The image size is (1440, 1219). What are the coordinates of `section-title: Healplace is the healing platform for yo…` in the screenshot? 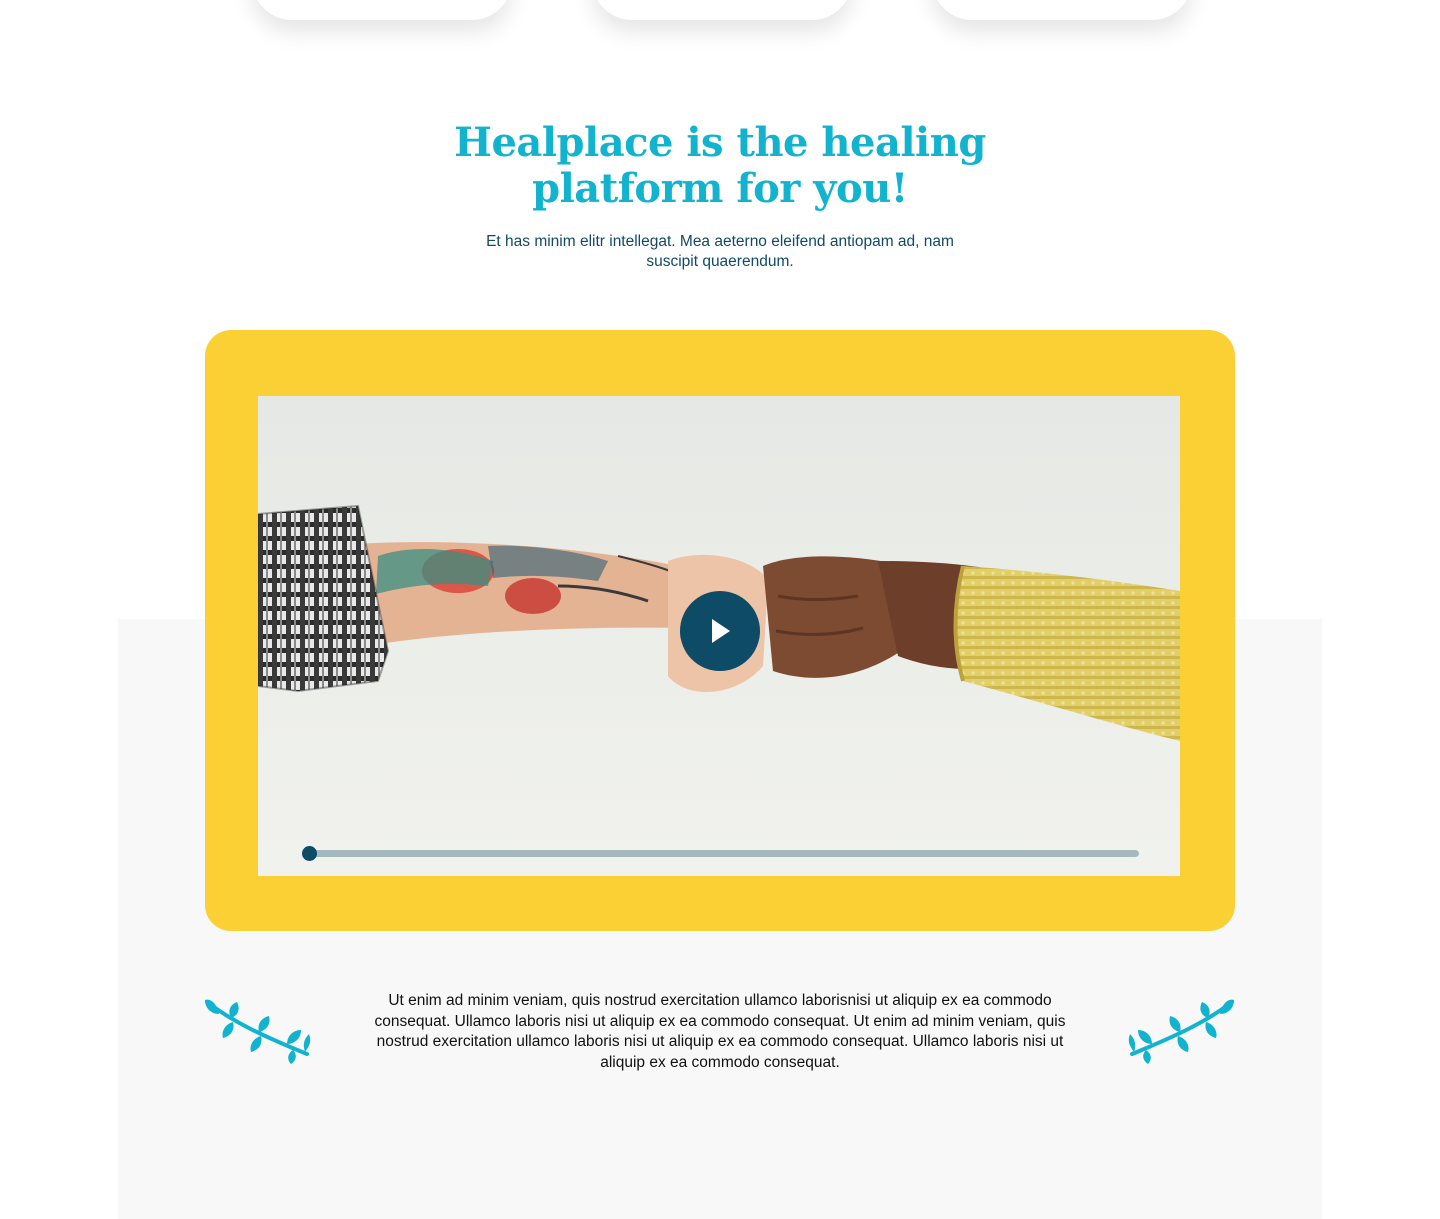 It's located at (720, 165).